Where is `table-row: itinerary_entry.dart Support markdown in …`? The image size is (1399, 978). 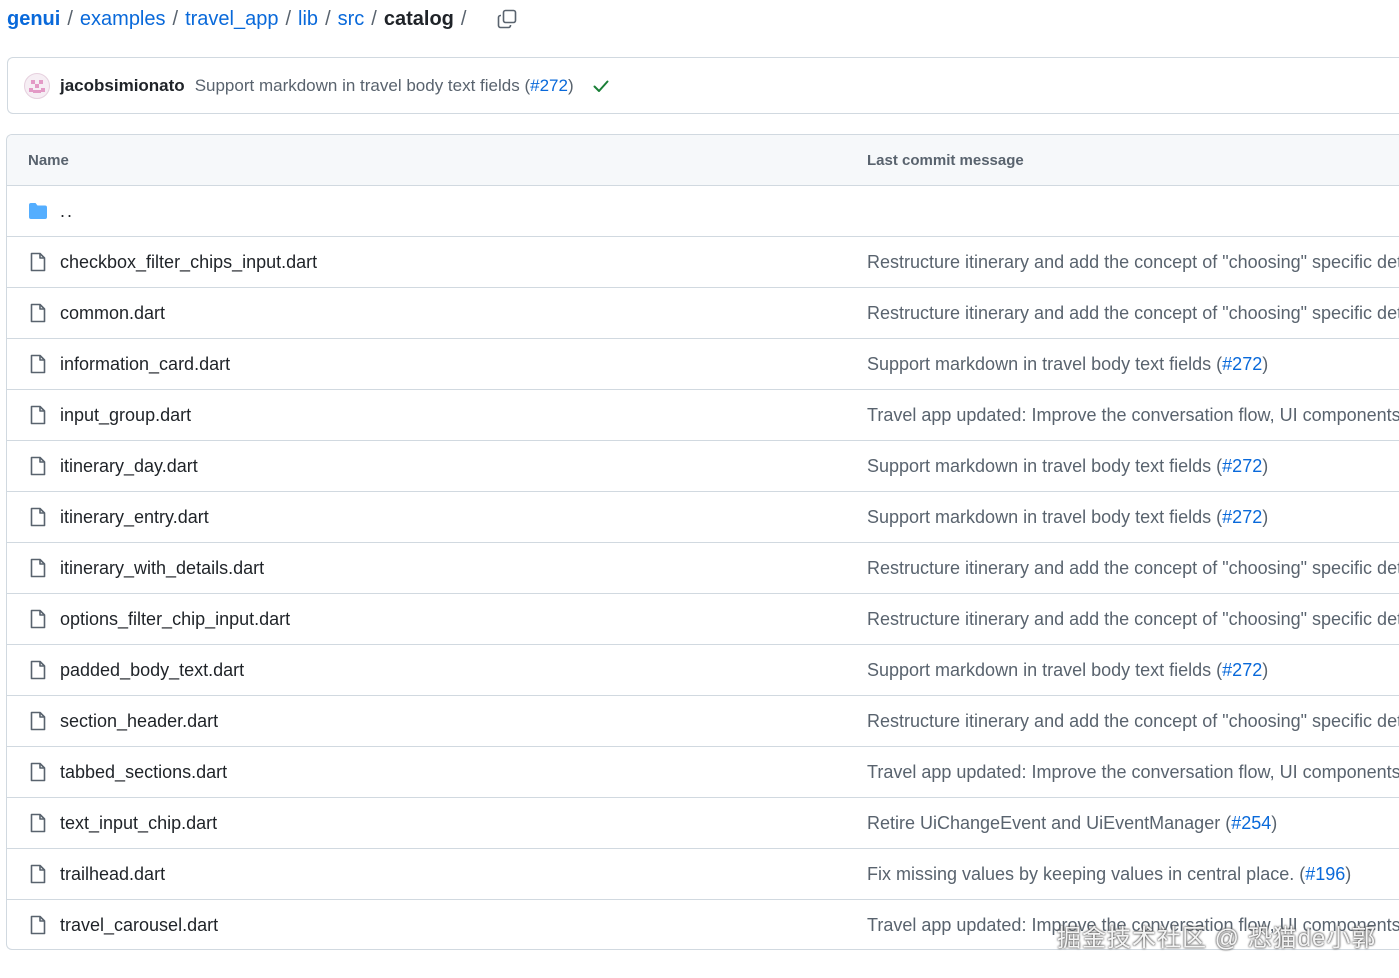 table-row: itinerary_entry.dart Support markdown in … is located at coordinates (703, 517).